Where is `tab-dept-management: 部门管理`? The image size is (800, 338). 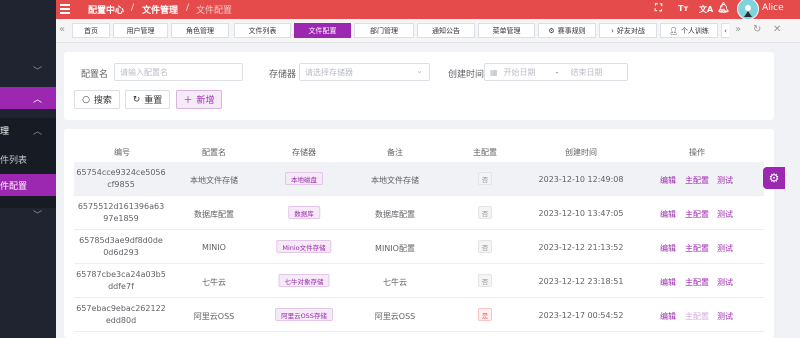 tab-dept-management: 部门管理 is located at coordinates (384, 30).